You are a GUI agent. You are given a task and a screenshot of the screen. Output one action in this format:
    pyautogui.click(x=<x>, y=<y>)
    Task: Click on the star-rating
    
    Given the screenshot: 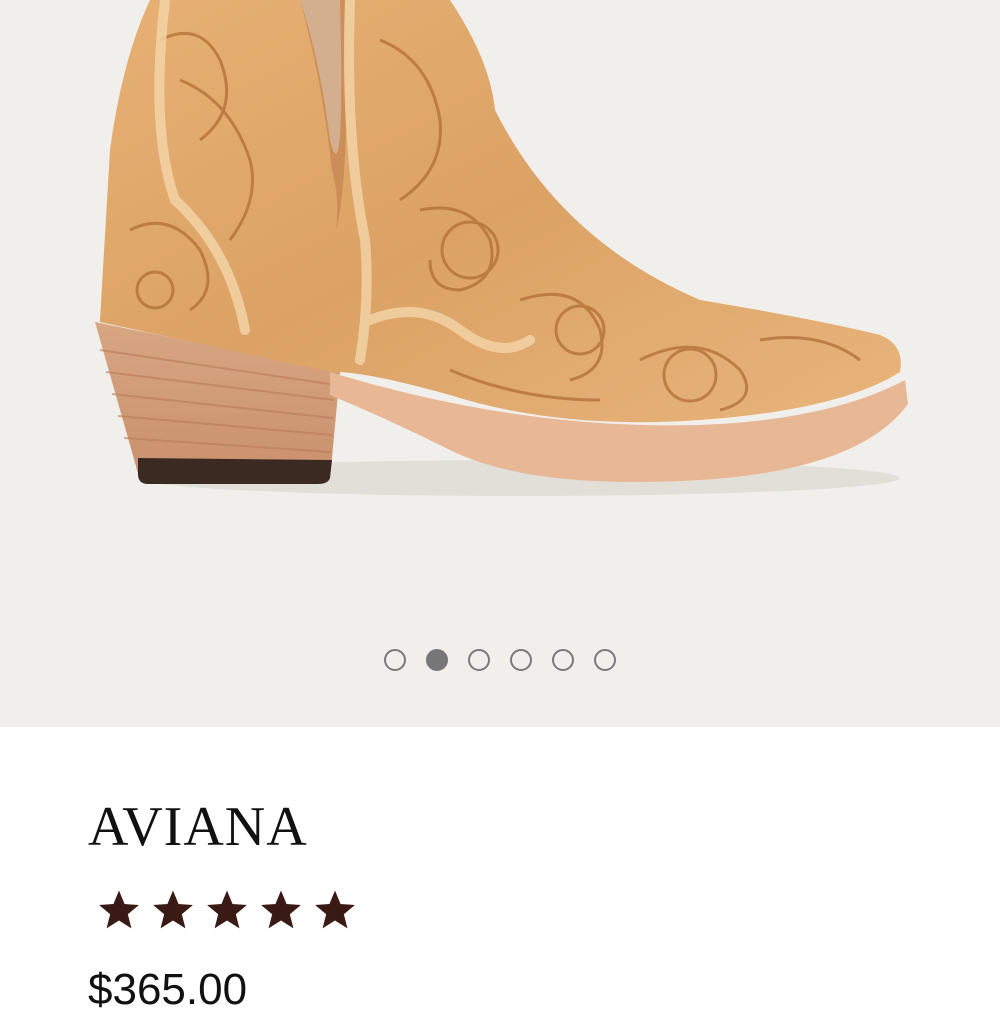 What is the action you would take?
    pyautogui.click(x=227, y=910)
    